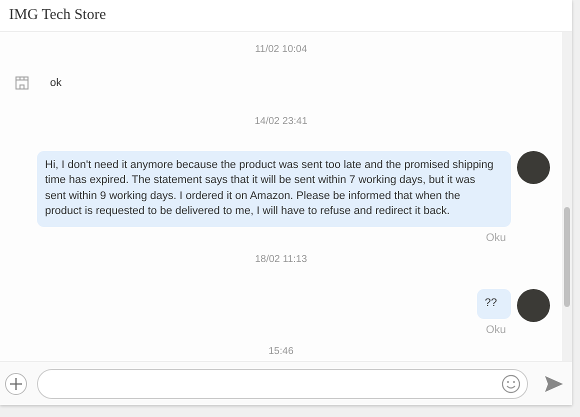 This screenshot has height=417, width=580. What do you see at coordinates (567, 196) in the screenshot?
I see `scrollbar` at bounding box center [567, 196].